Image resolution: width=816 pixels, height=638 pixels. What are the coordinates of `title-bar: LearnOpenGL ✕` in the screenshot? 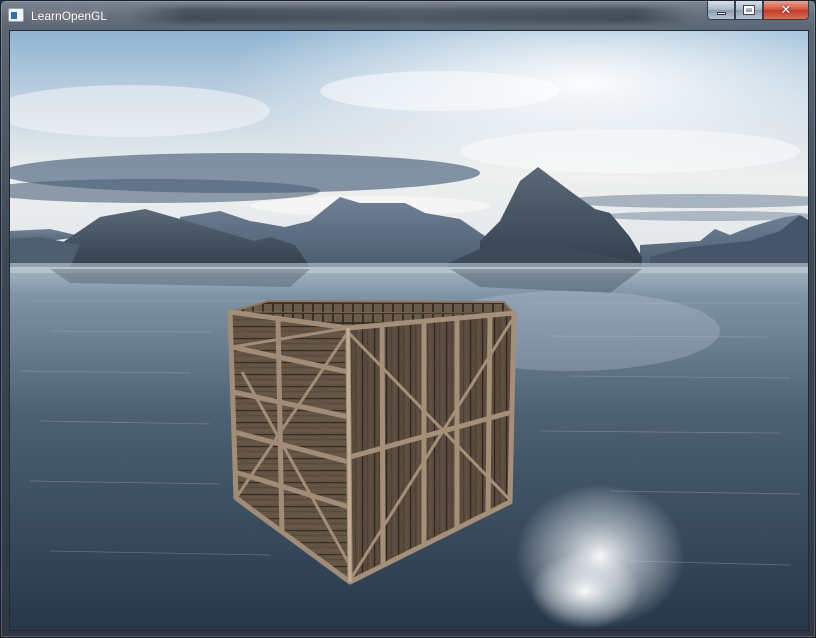 It's located at (408, 15).